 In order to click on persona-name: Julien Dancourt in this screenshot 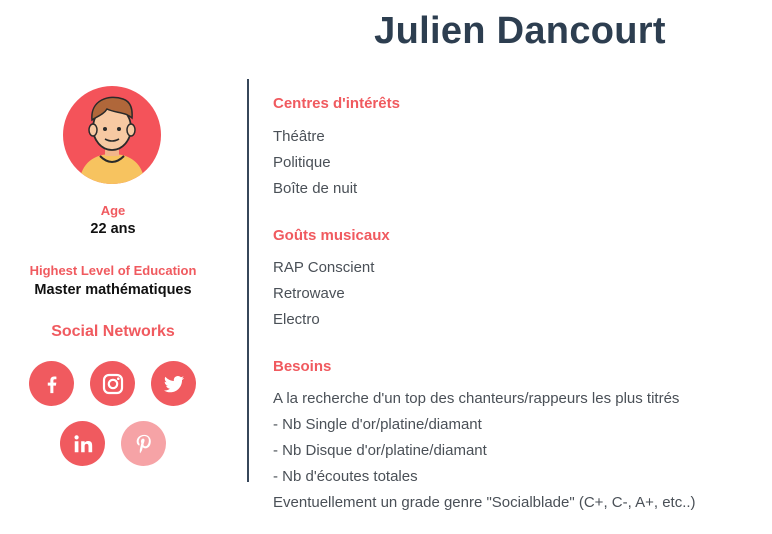, I will do `click(520, 31)`.